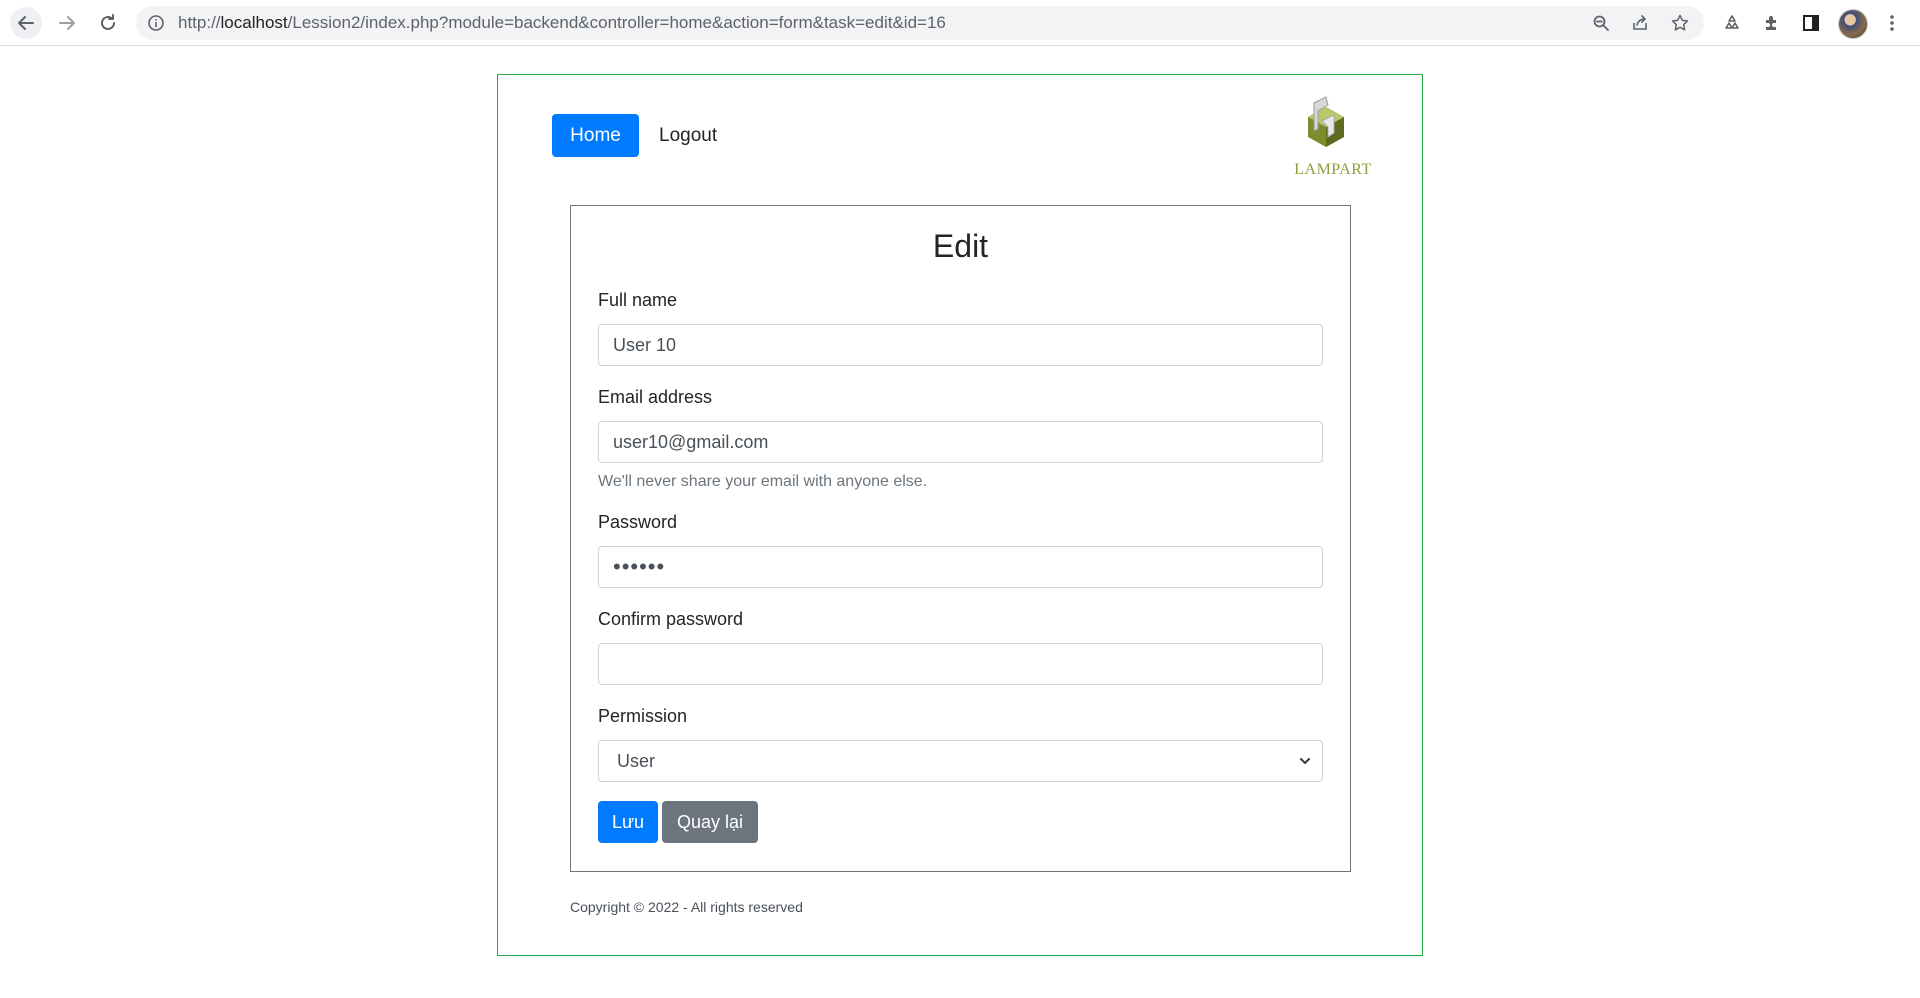  I want to click on forward-button, so click(67, 23).